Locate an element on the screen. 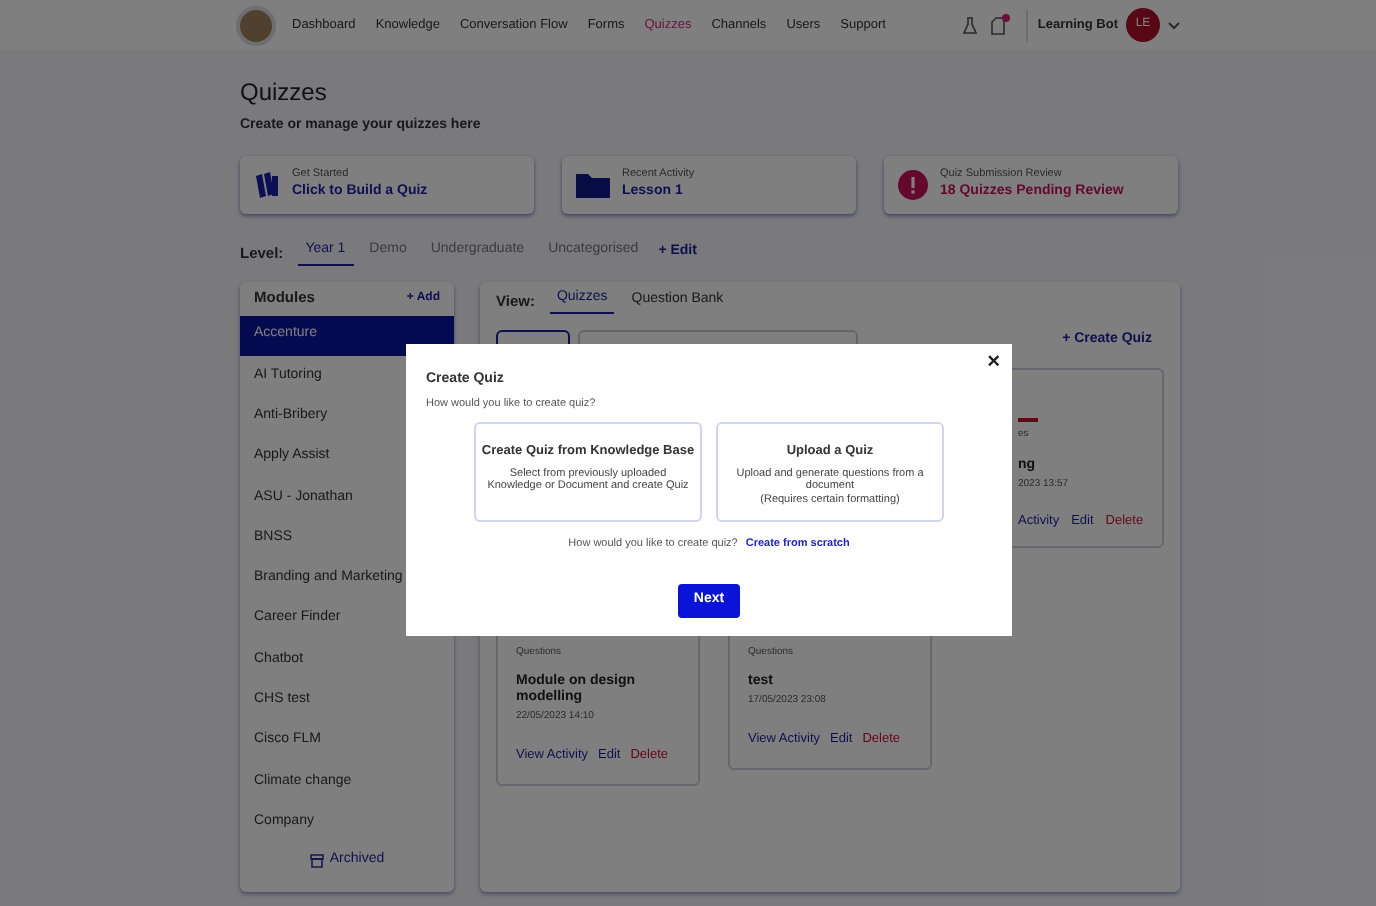  notification-icon is located at coordinates (998, 25).